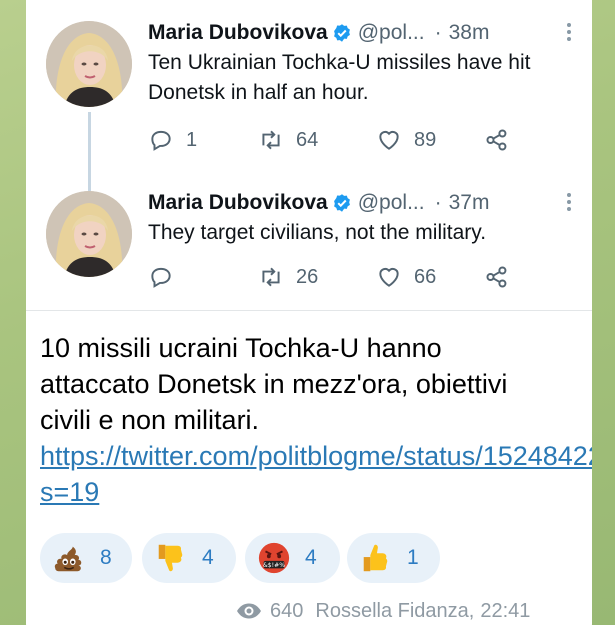 Image resolution: width=615 pixels, height=625 pixels. What do you see at coordinates (505, 610) in the screenshot?
I see `message-time: 22:41` at bounding box center [505, 610].